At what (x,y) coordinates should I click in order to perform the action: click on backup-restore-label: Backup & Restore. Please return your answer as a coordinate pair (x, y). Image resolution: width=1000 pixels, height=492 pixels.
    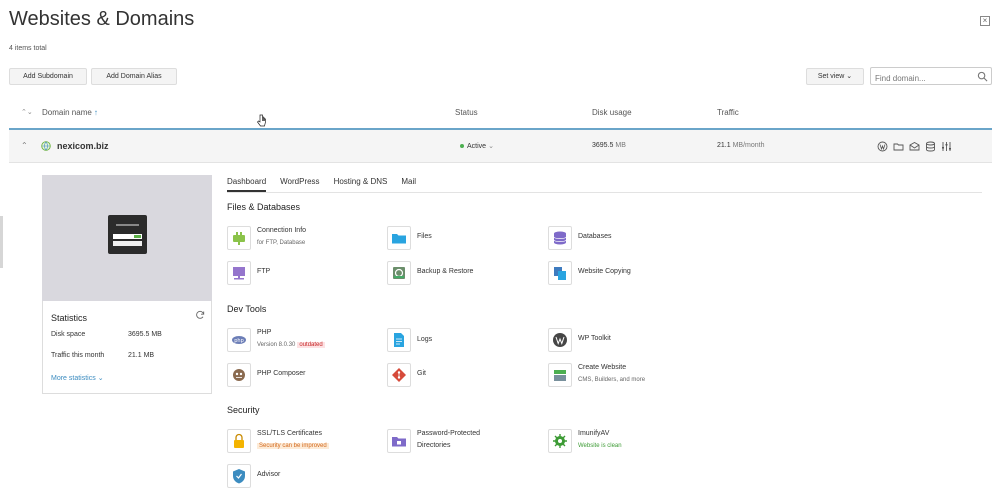
    Looking at the image, I should click on (445, 271).